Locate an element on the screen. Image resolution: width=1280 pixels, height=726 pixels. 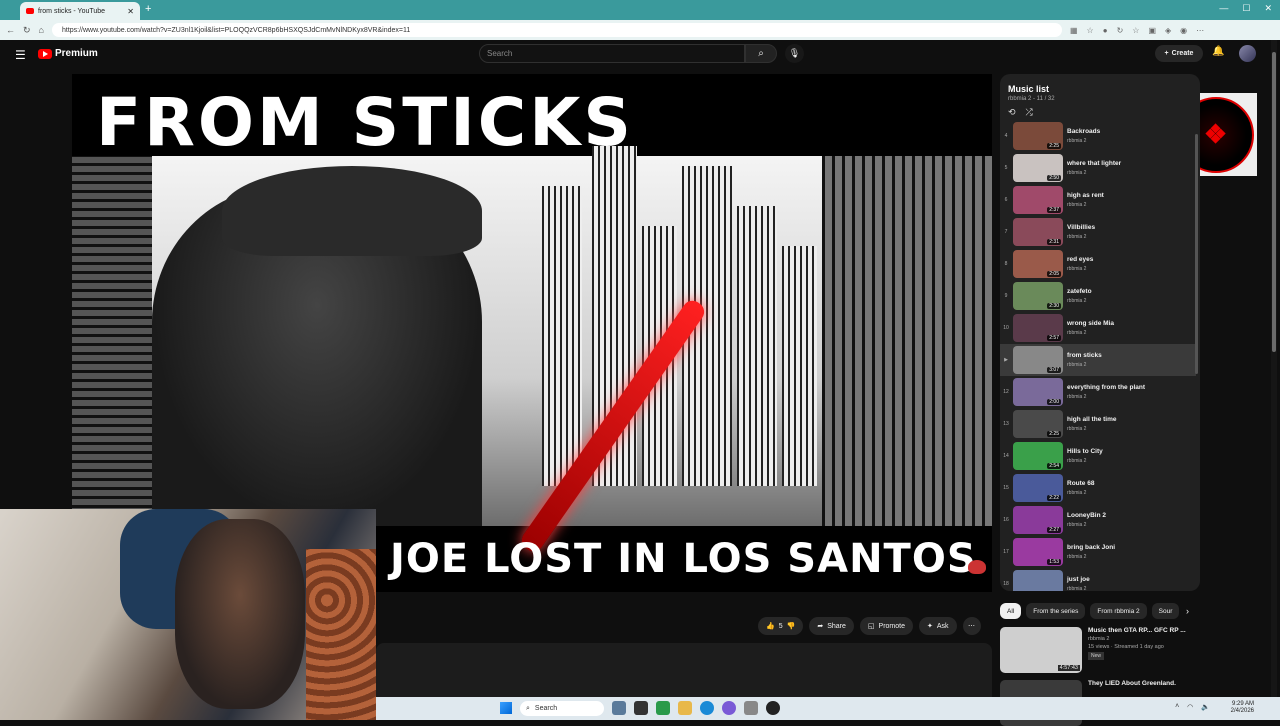
profile-icon: ◉ is located at coordinates (1183, 30).